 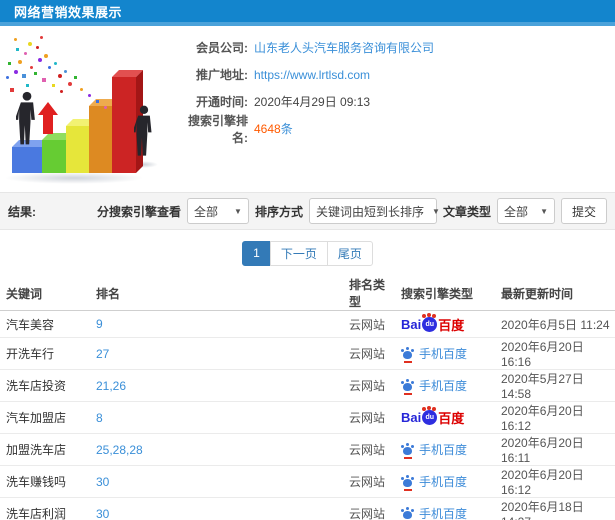 I want to click on bar-blue, so click(x=30, y=156).